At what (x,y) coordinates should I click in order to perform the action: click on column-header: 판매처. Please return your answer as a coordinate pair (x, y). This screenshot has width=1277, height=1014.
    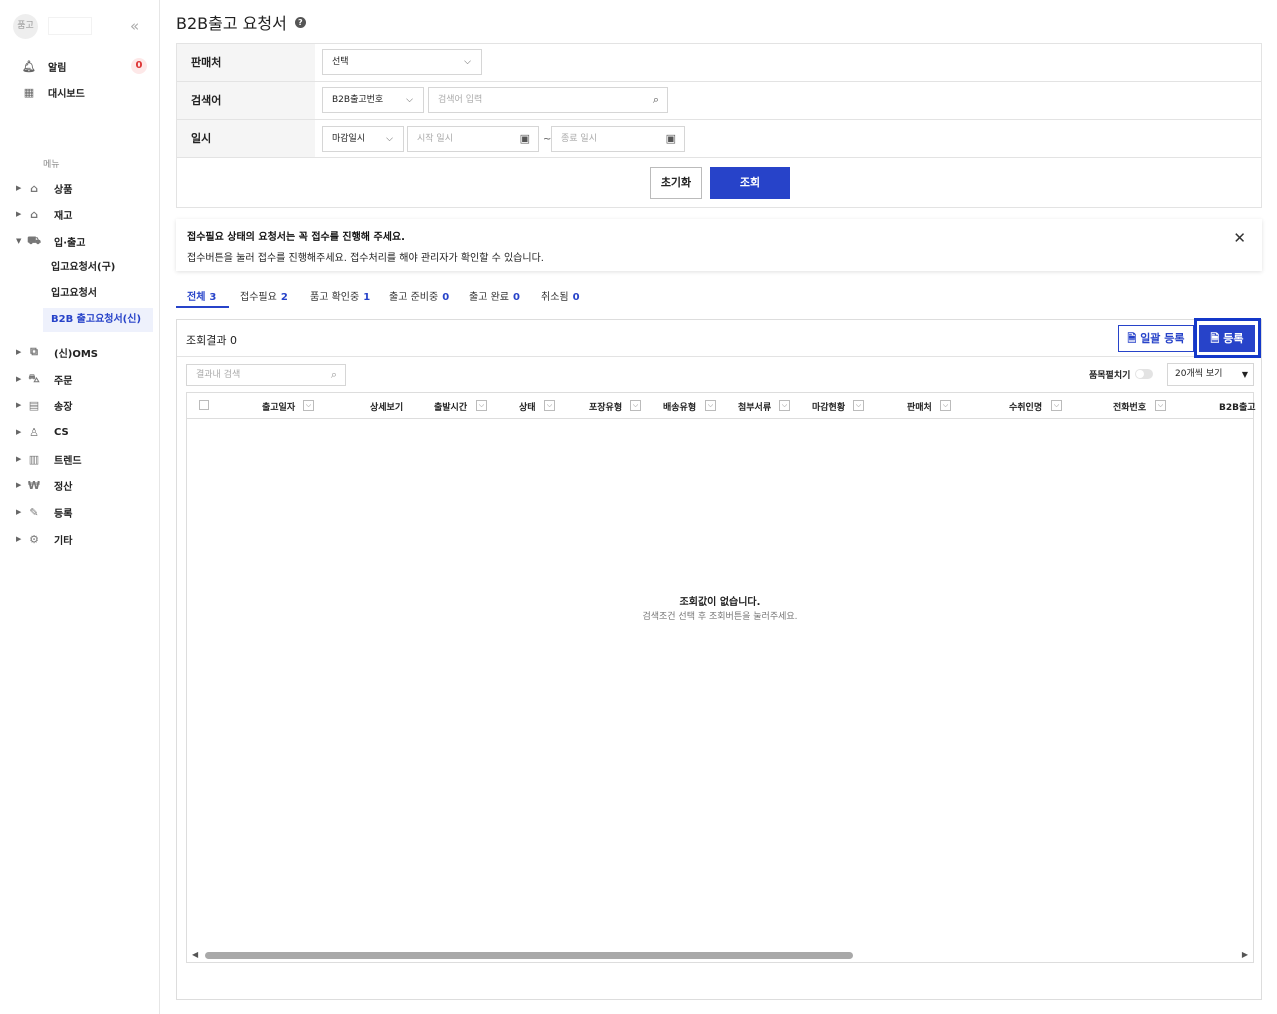
    Looking at the image, I should click on (919, 406).